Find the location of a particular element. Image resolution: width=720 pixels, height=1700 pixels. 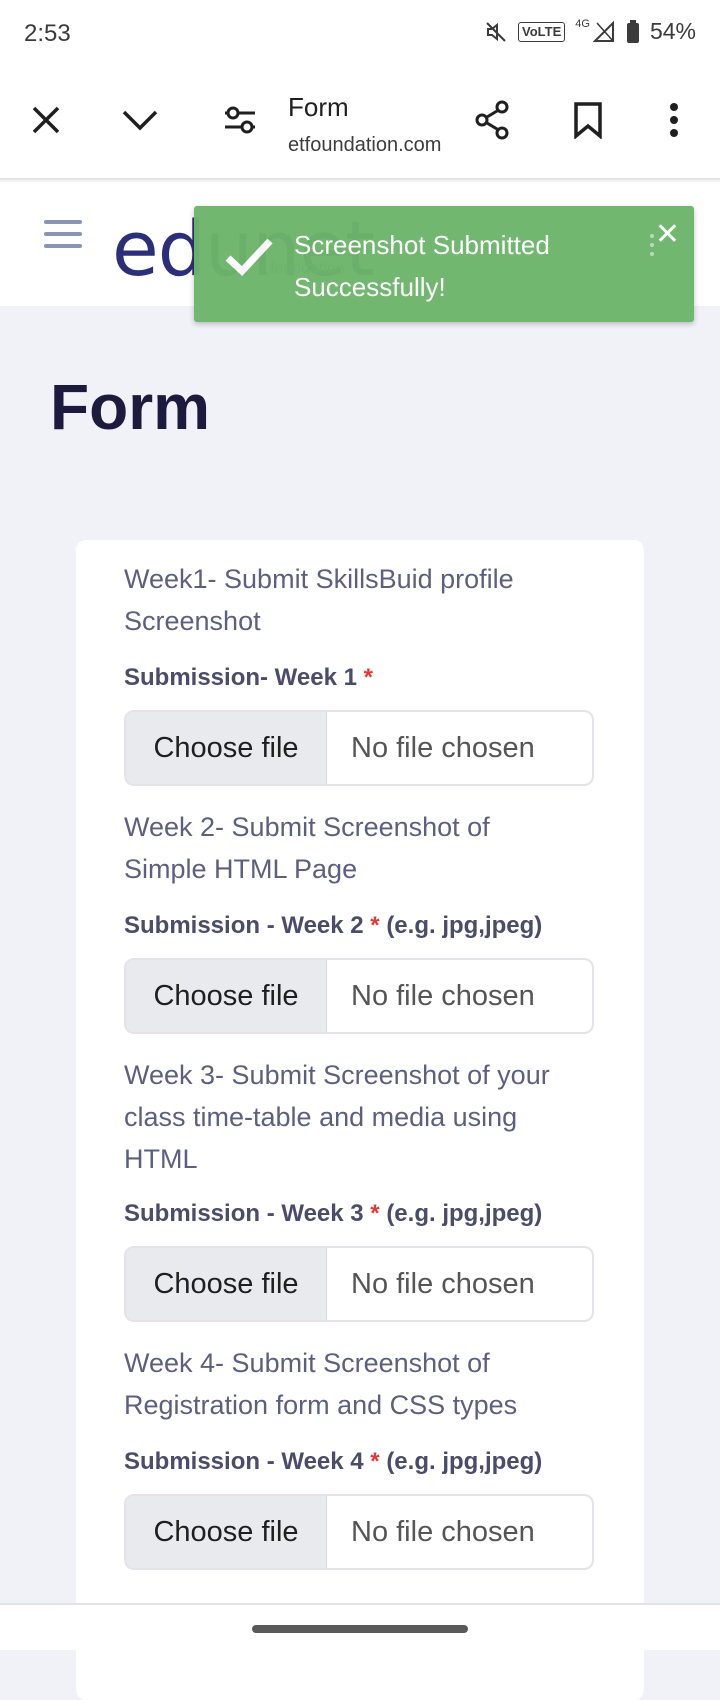

battery-percent: 54% is located at coordinates (672, 31).